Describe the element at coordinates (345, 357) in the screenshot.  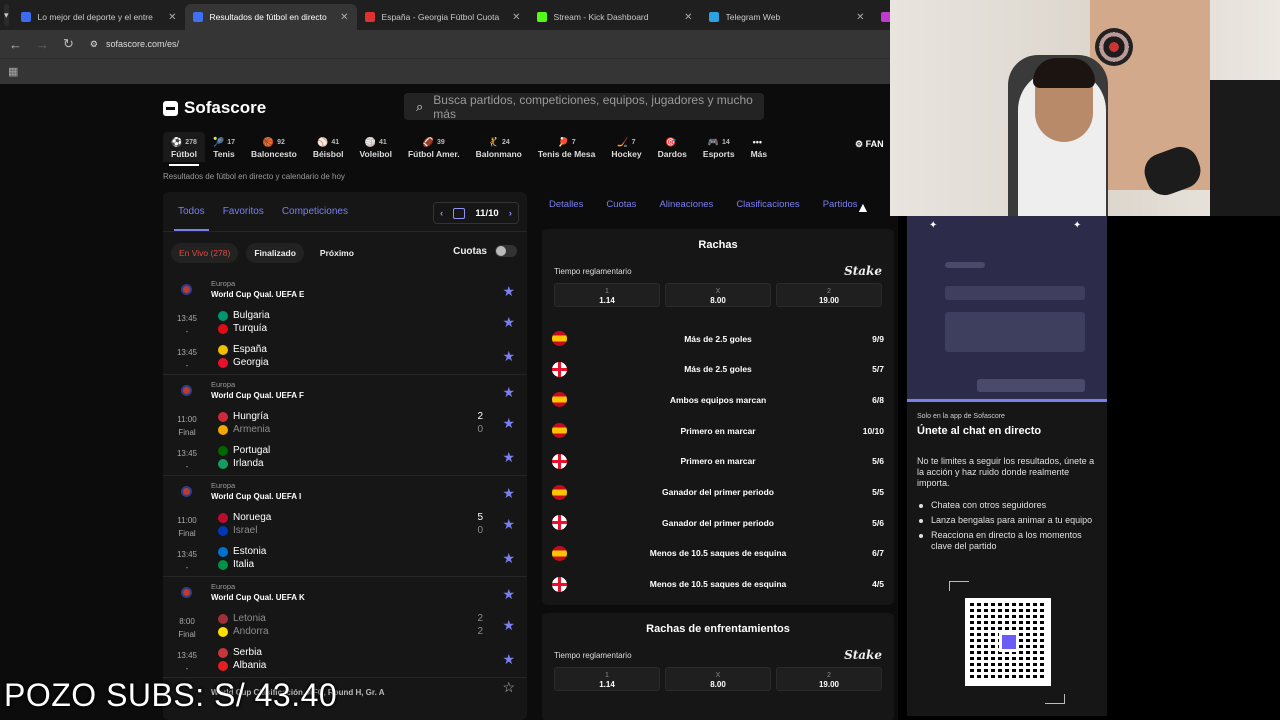
I see `match-row: 13:45 - España Georgia ★` at that location.